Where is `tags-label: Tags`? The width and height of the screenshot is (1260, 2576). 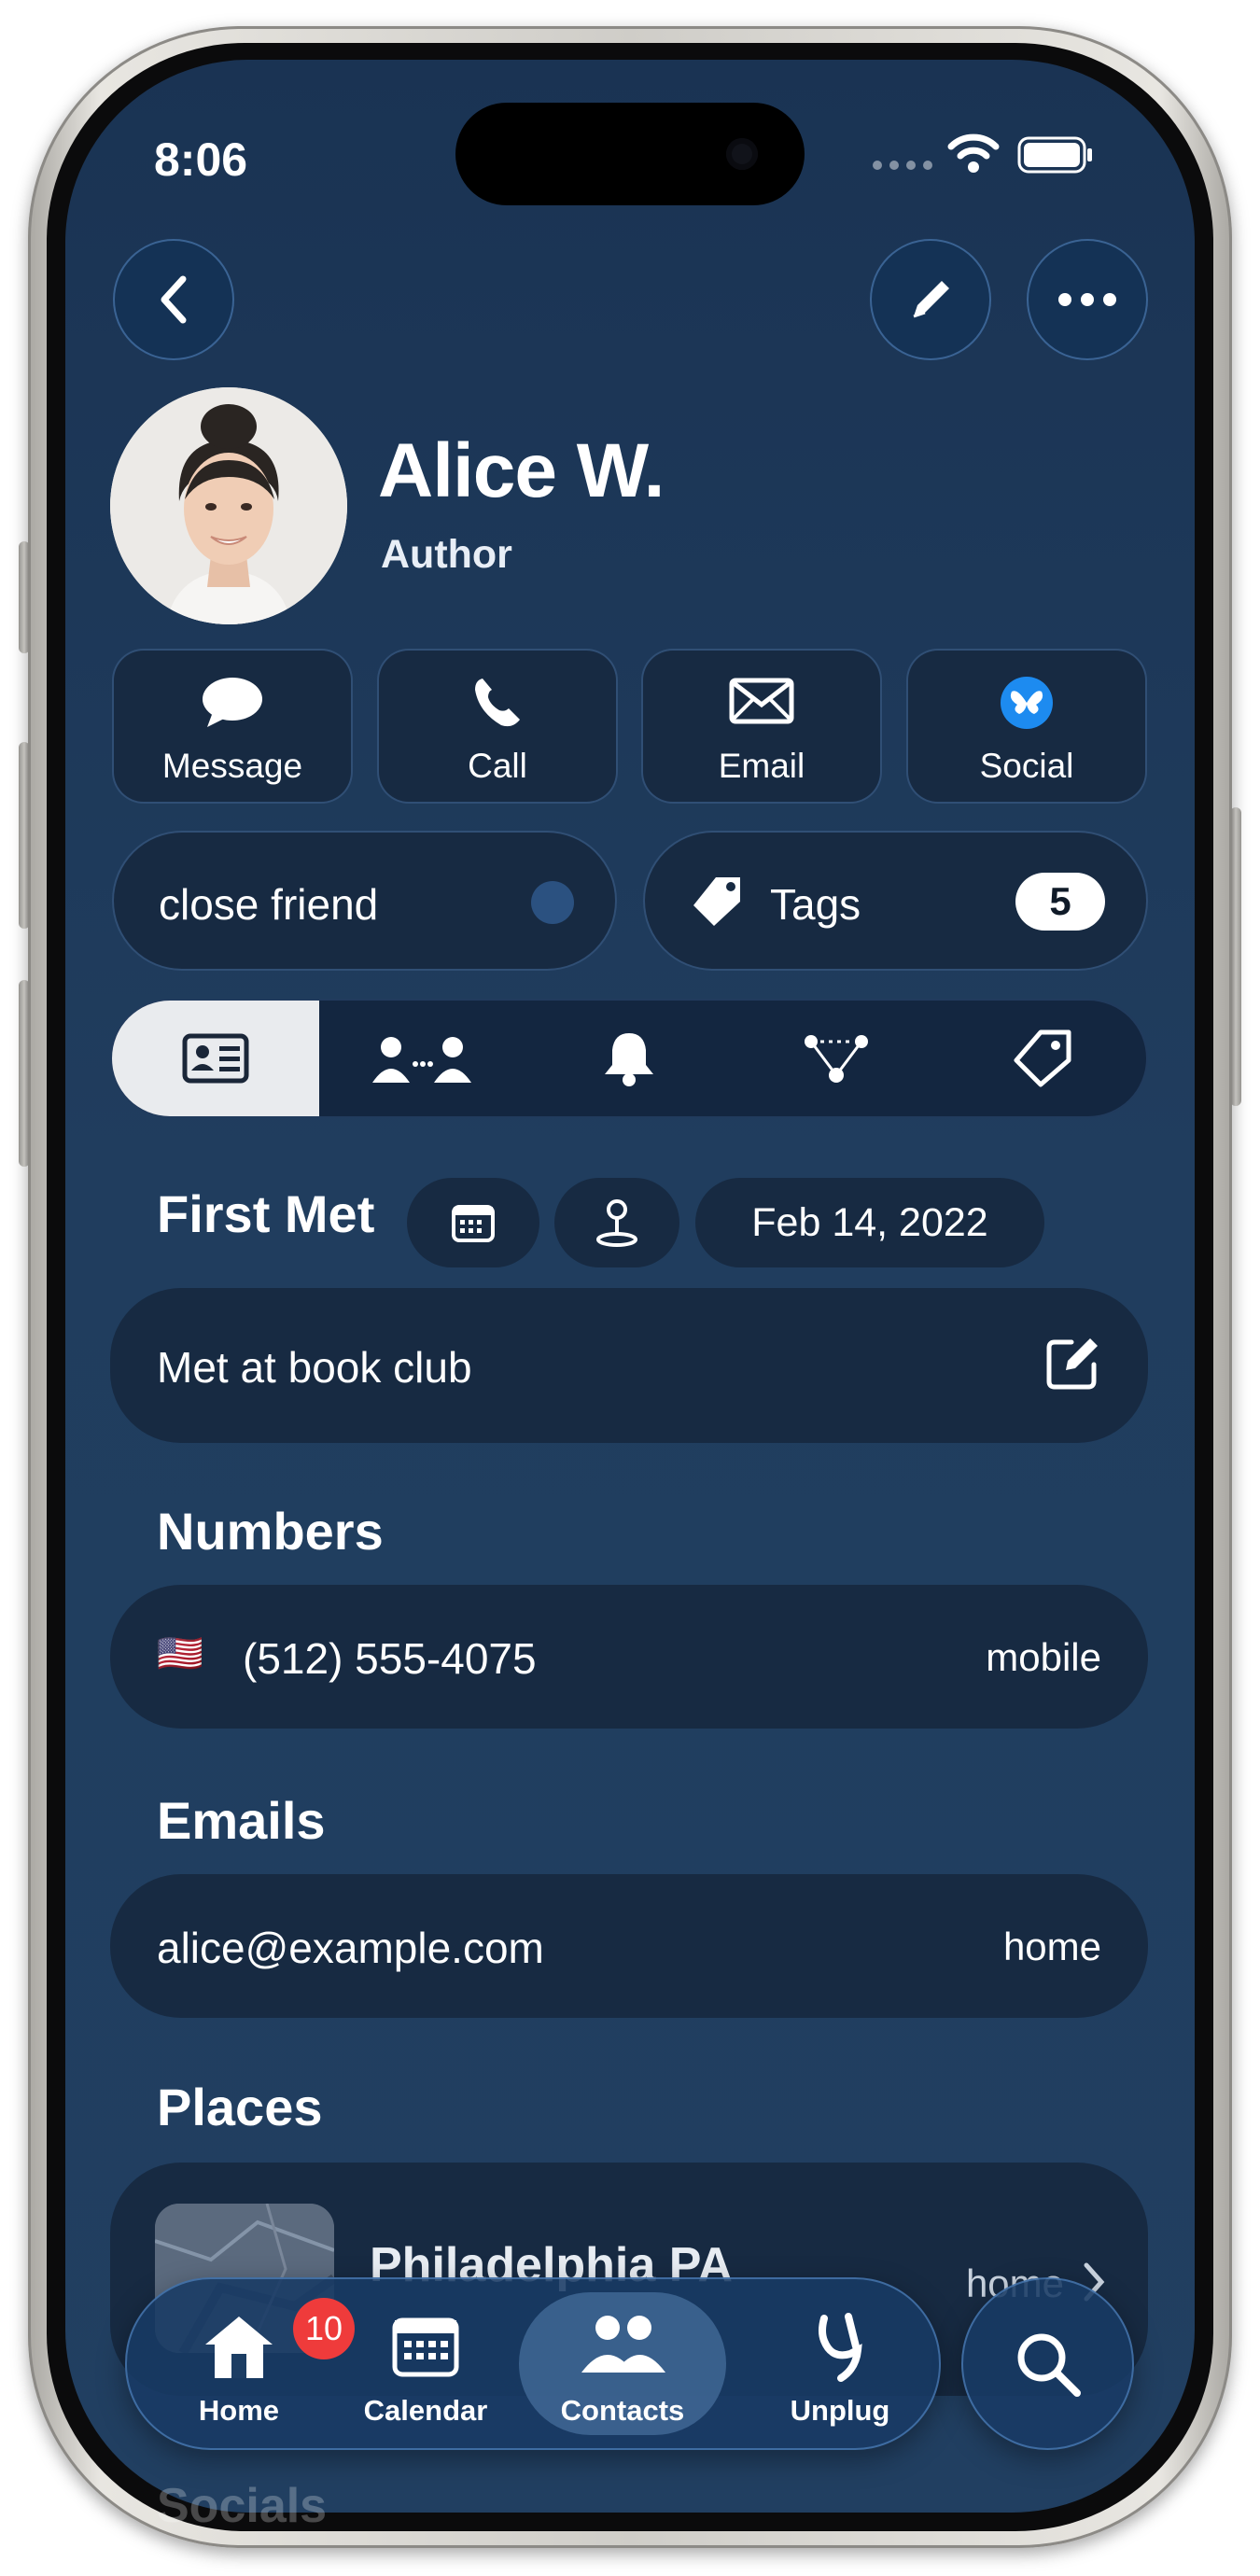
tags-label: Tags is located at coordinates (815, 904).